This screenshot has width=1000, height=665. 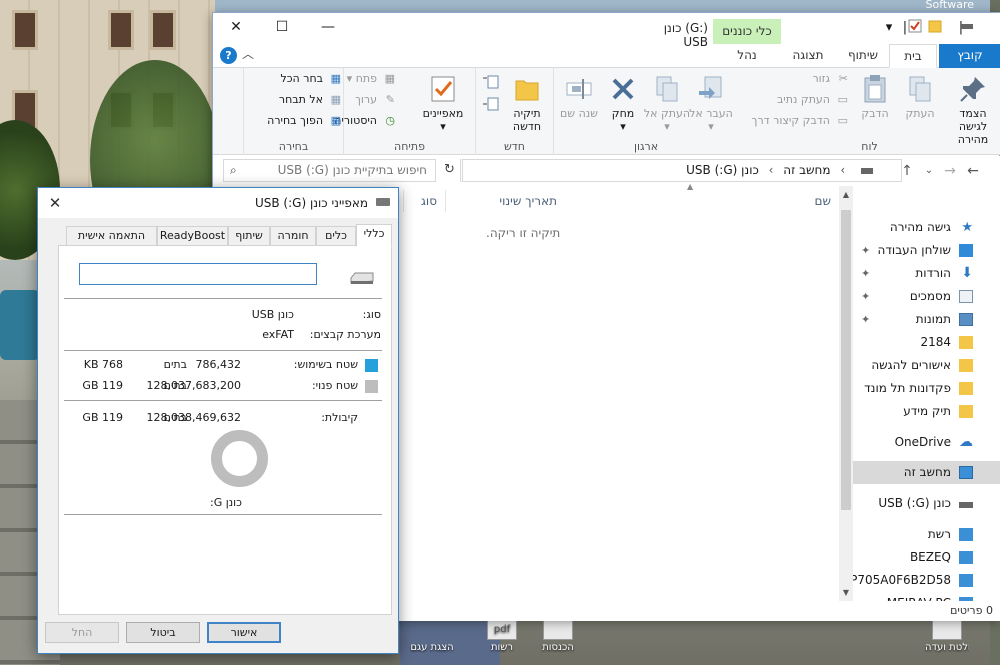 What do you see at coordinates (223, 350) in the screenshot?
I see `divider` at bounding box center [223, 350].